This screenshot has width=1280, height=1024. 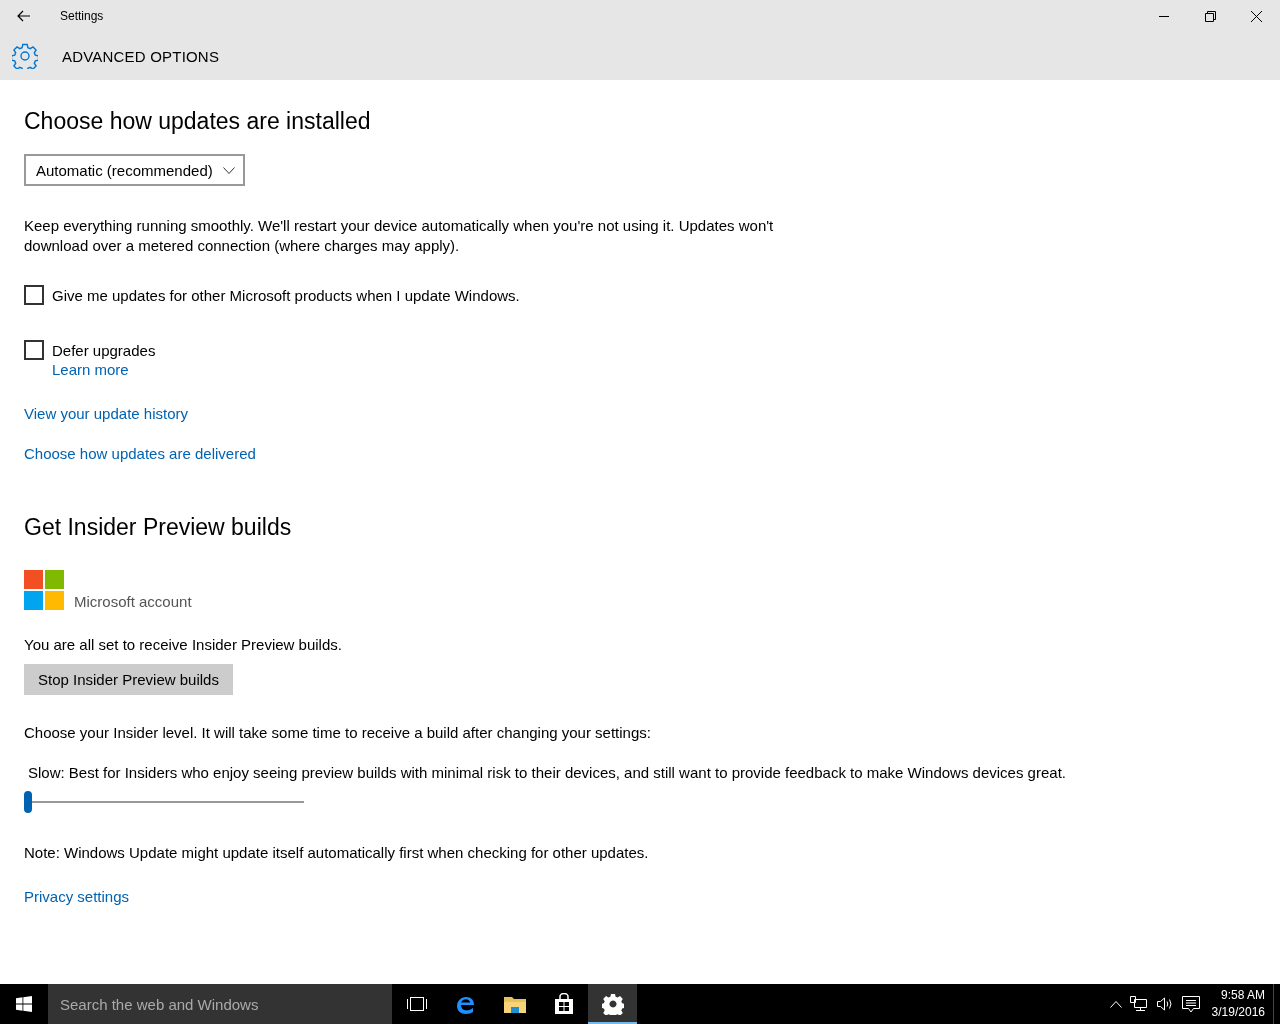 What do you see at coordinates (183, 645) in the screenshot?
I see `status-text: You are all set to receive Insider Preview builds.` at bounding box center [183, 645].